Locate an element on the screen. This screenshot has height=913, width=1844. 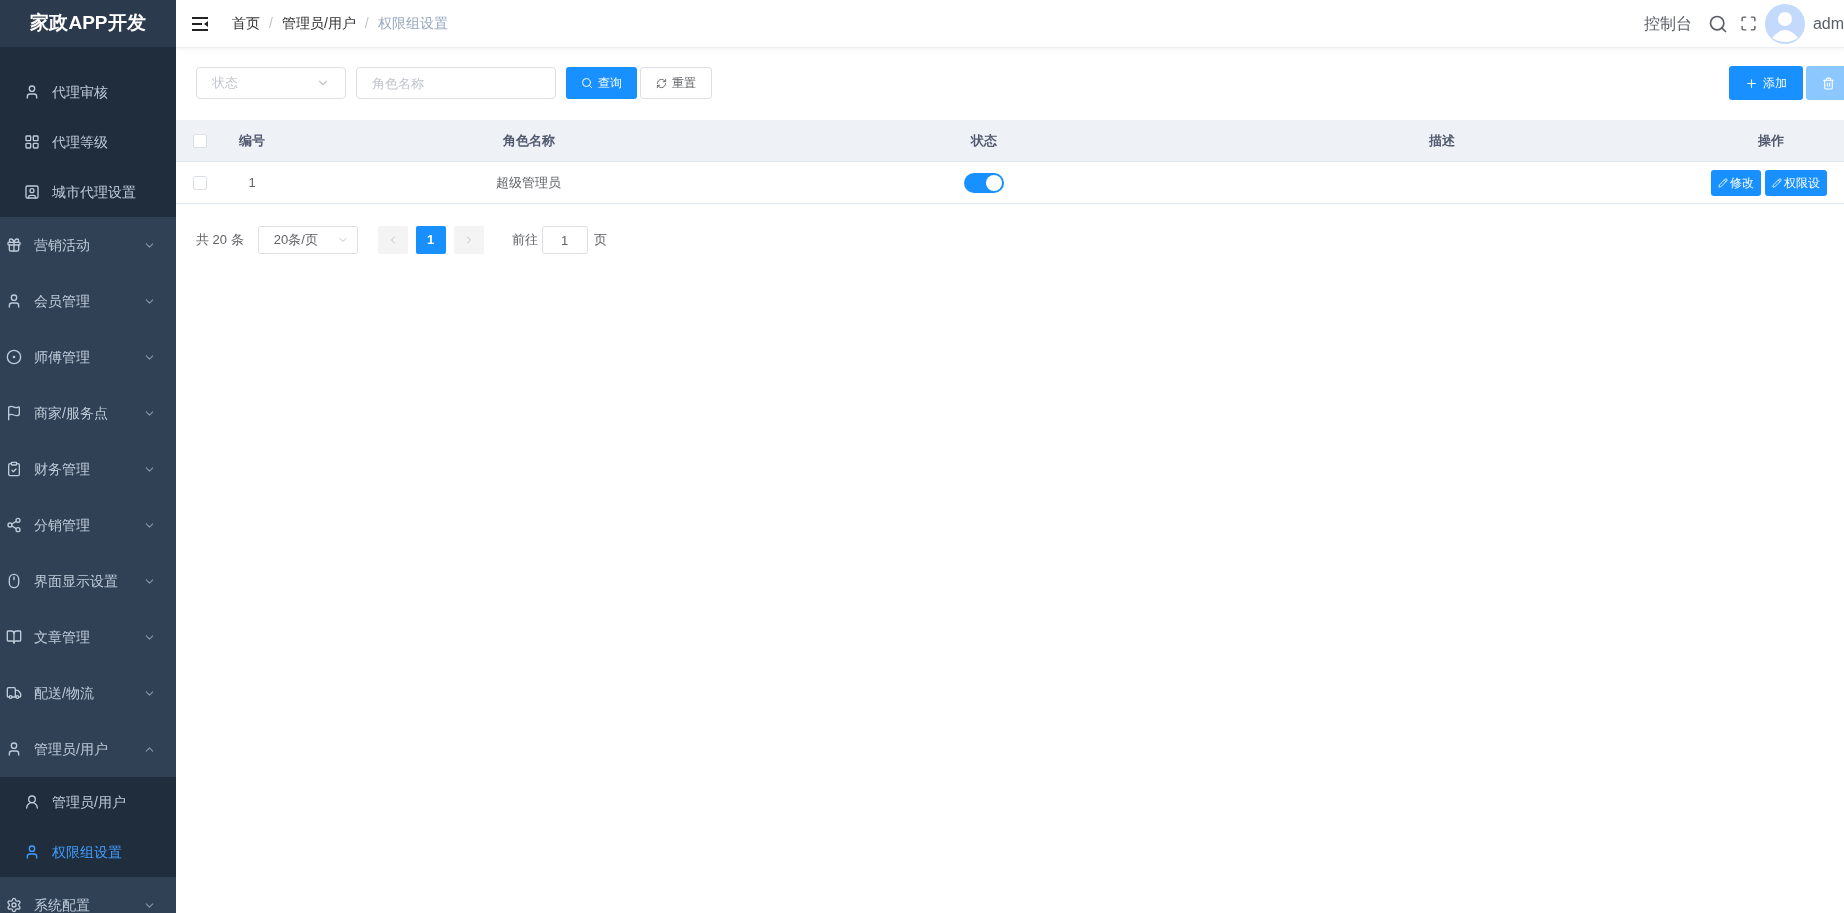
column-header: 操作 is located at coordinates (1770, 140).